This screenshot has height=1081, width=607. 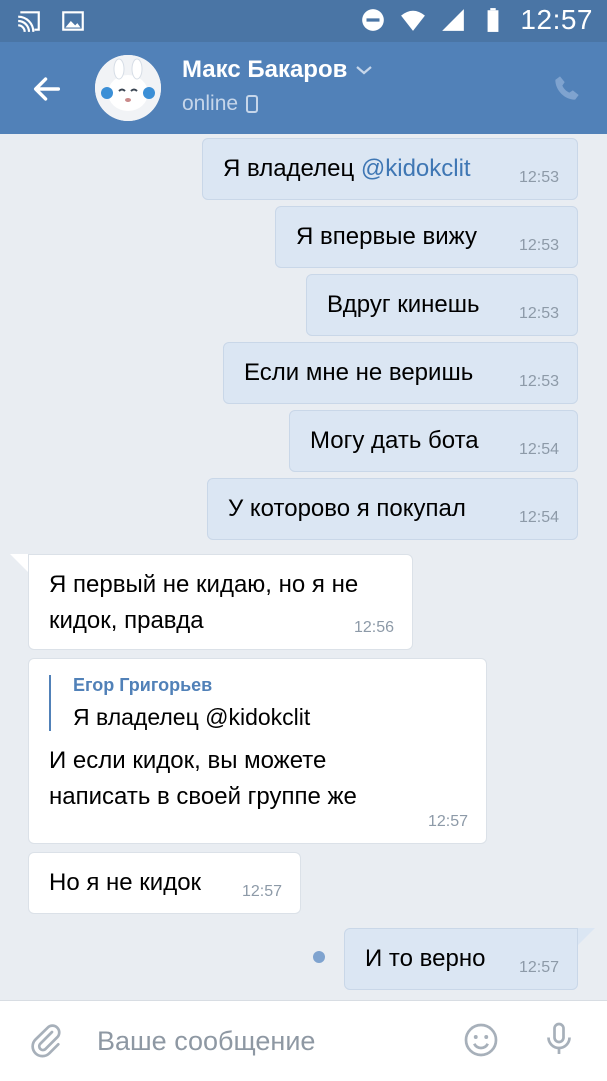 What do you see at coordinates (204, 602) in the screenshot?
I see `message-text: Я первый не кидаю, но я не кидок, правда` at bounding box center [204, 602].